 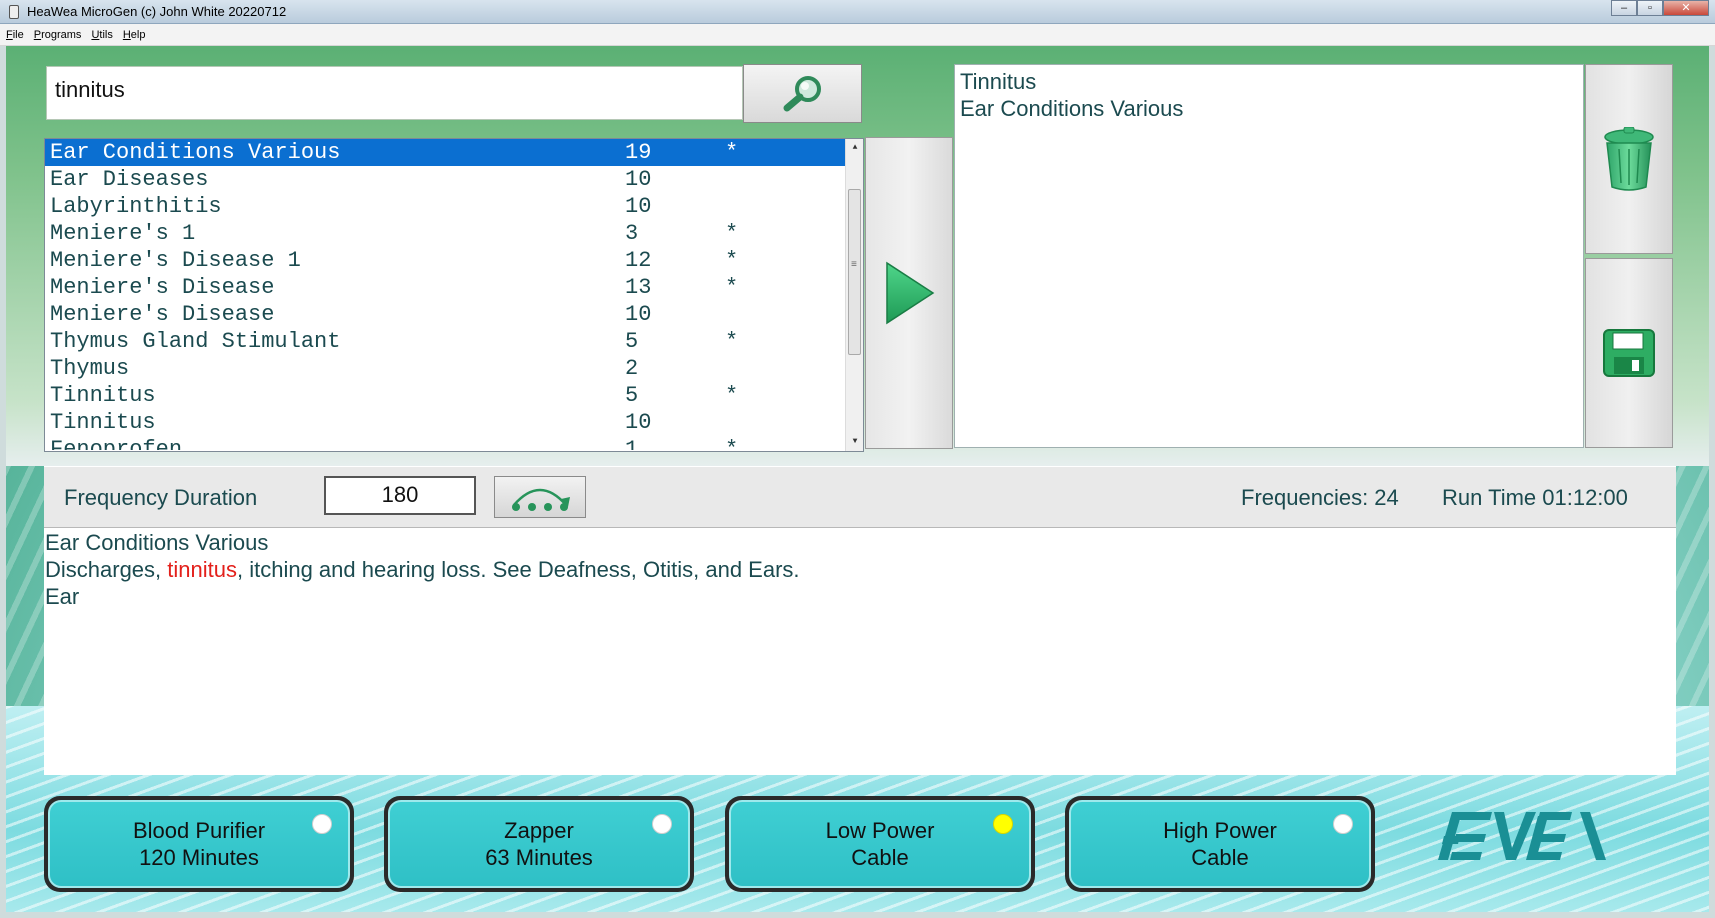 What do you see at coordinates (58, 35) in the screenshot?
I see `menu-programs: Programs` at bounding box center [58, 35].